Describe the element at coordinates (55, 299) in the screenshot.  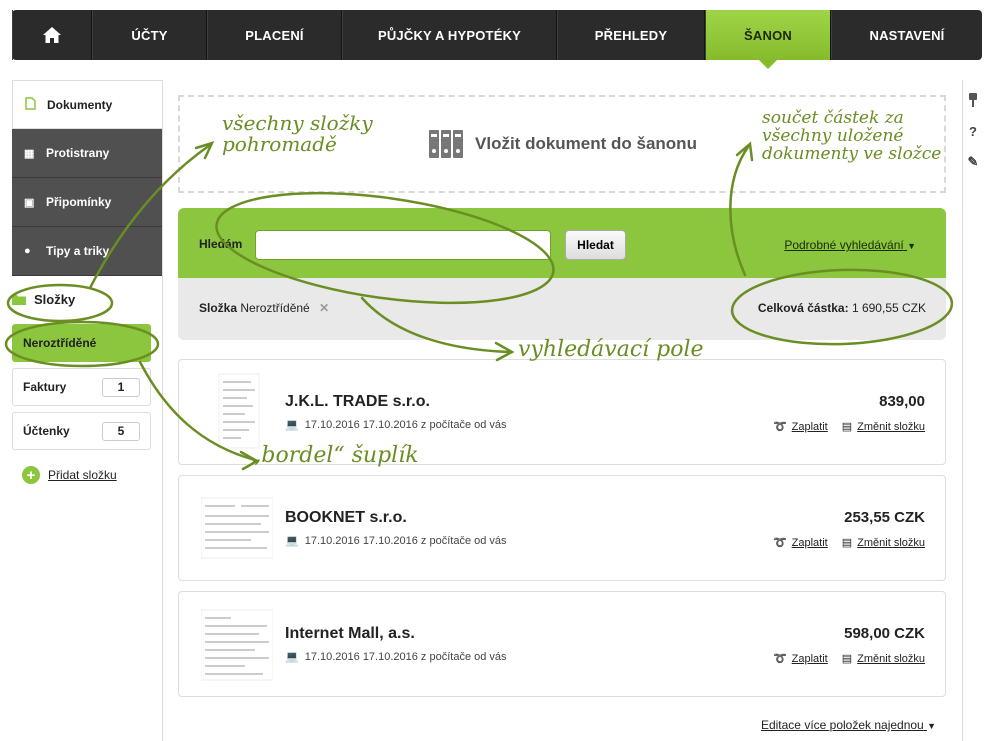
I see `folders-heading-label: Složky` at that location.